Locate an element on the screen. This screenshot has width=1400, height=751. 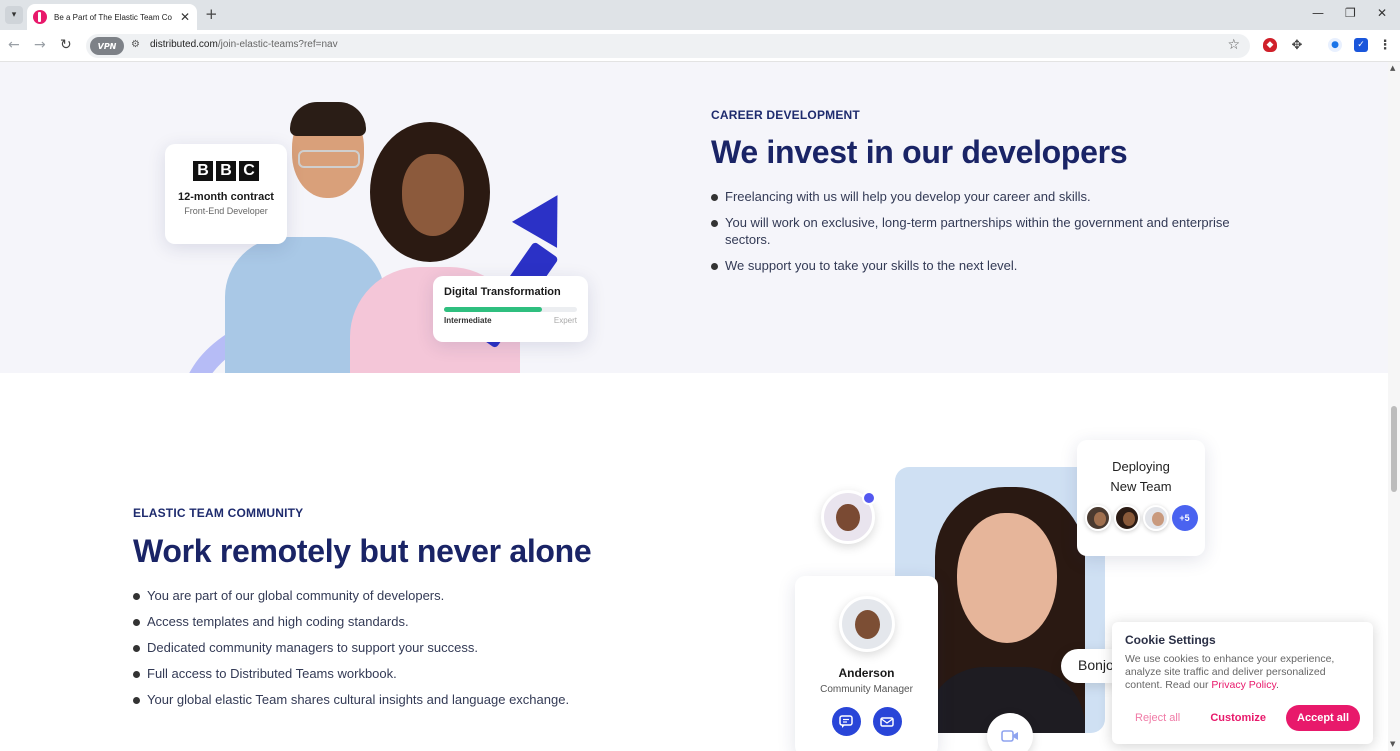
manager-name: Anderson is located at coordinates (866, 673).